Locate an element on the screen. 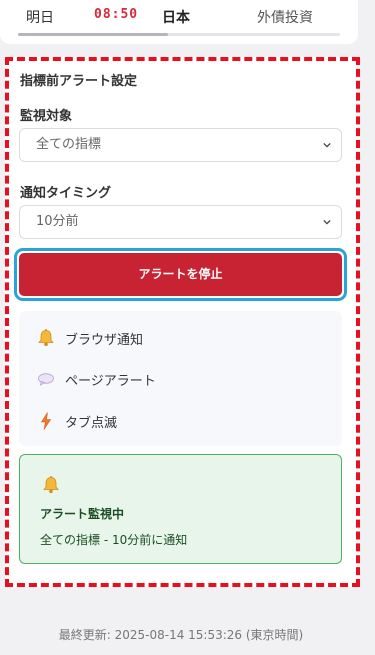 The width and height of the screenshot is (375, 655). timing-select: 10分前 is located at coordinates (180, 222).